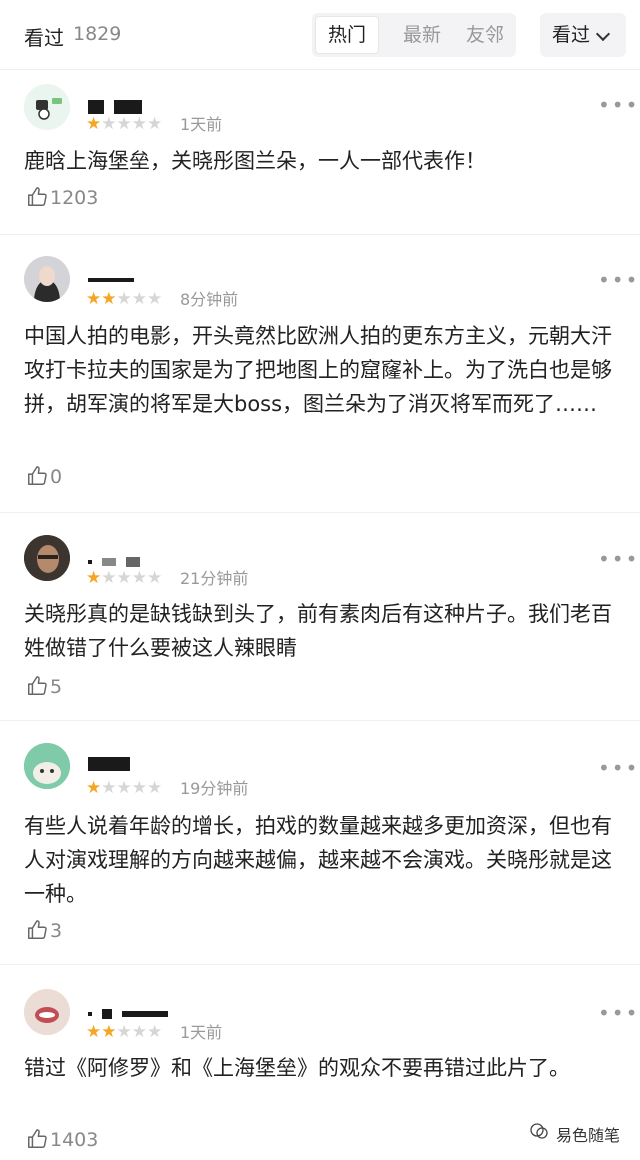  Describe the element at coordinates (297, 1068) in the screenshot. I see `review-text: 错过《阿修罗》和《上海堡垒》的观众不要再错过此片了。` at that location.